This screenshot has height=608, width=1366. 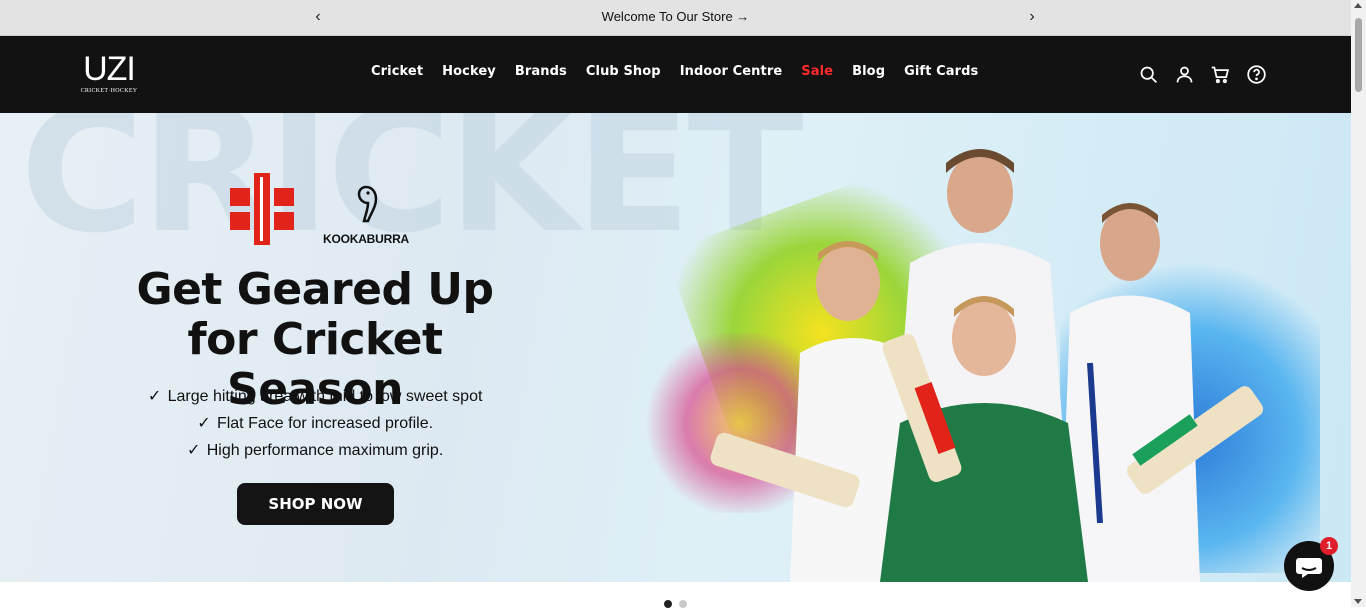 What do you see at coordinates (817, 71) in the screenshot?
I see `nav-sale: Sale` at bounding box center [817, 71].